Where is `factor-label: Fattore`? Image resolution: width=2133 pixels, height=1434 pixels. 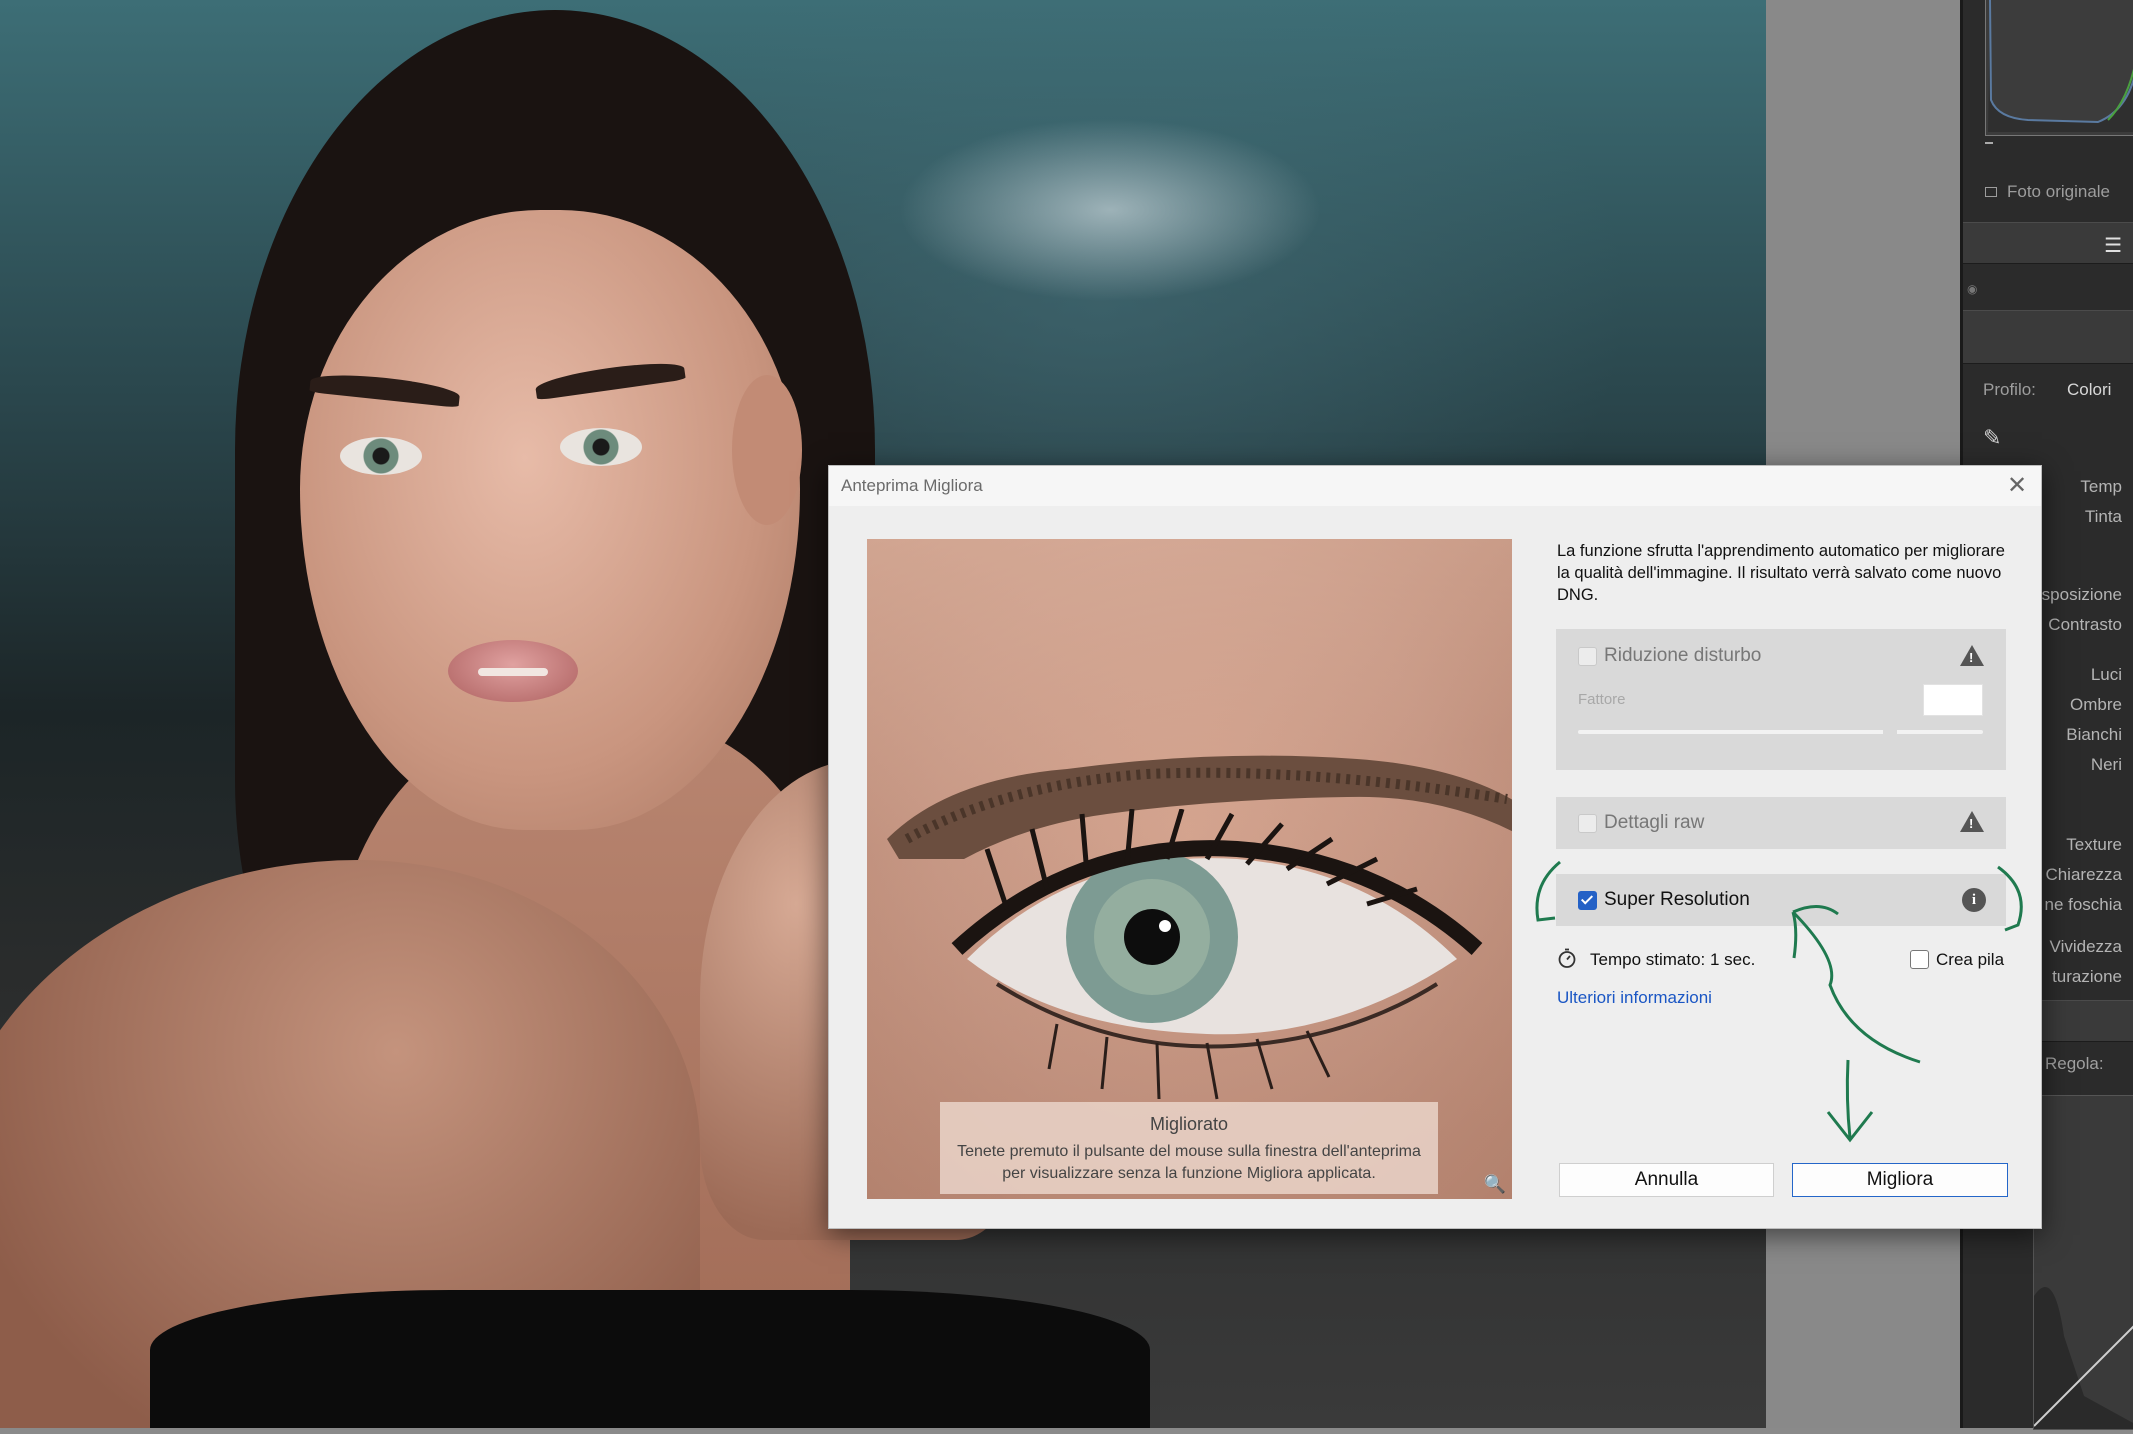
factor-label: Fattore is located at coordinates (1602, 699).